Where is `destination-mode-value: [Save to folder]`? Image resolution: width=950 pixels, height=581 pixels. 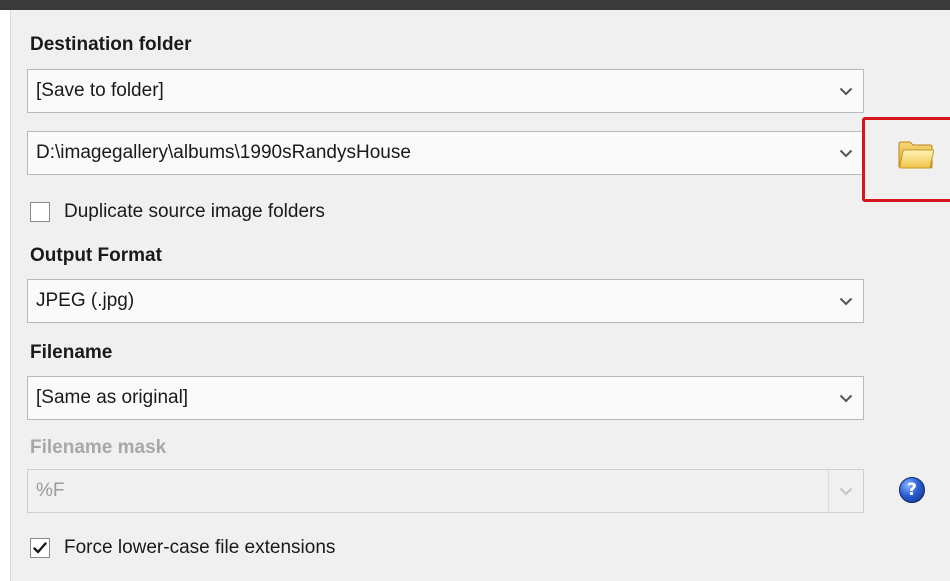 destination-mode-value: [Save to folder] is located at coordinates (100, 90).